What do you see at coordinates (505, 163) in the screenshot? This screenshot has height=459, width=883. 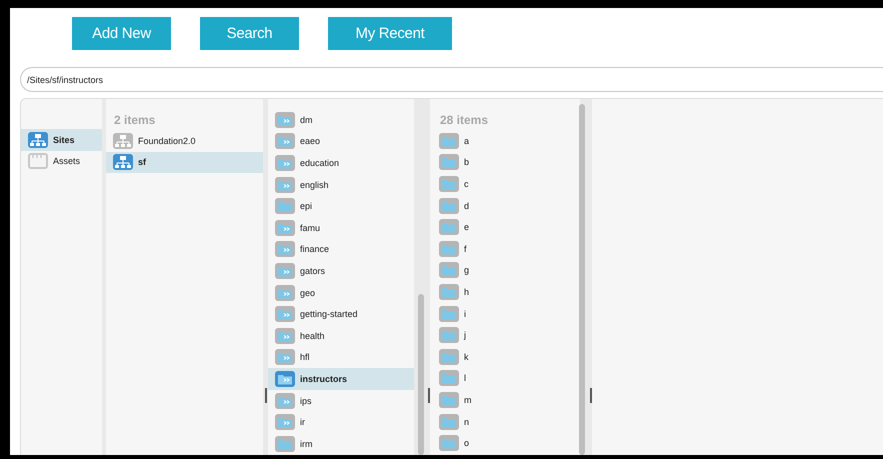 I see `list-item: b` at bounding box center [505, 163].